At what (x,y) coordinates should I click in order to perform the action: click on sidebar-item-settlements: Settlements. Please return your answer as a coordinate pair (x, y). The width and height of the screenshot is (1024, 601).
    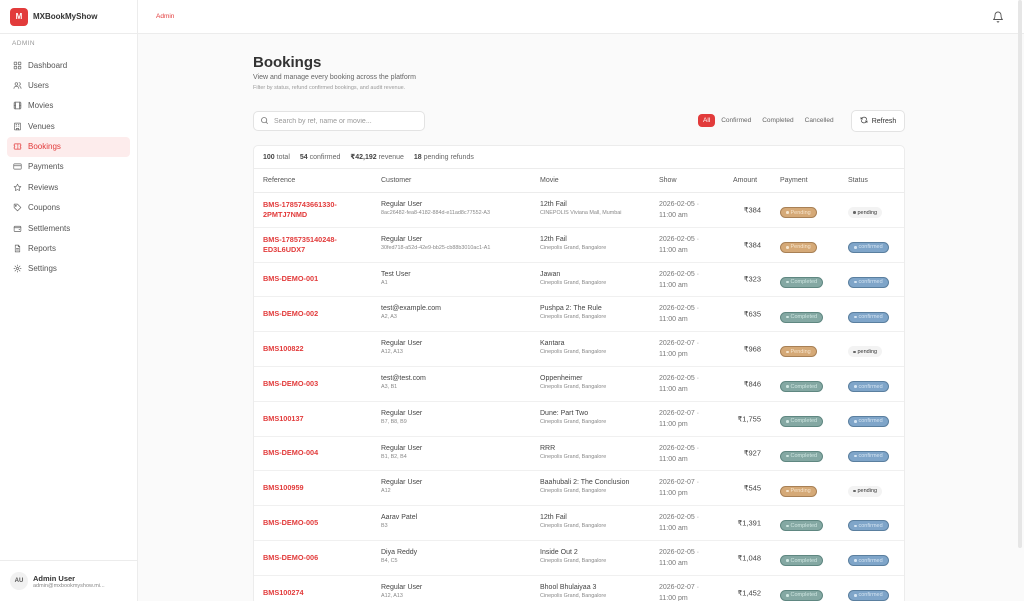
    Looking at the image, I should click on (68, 228).